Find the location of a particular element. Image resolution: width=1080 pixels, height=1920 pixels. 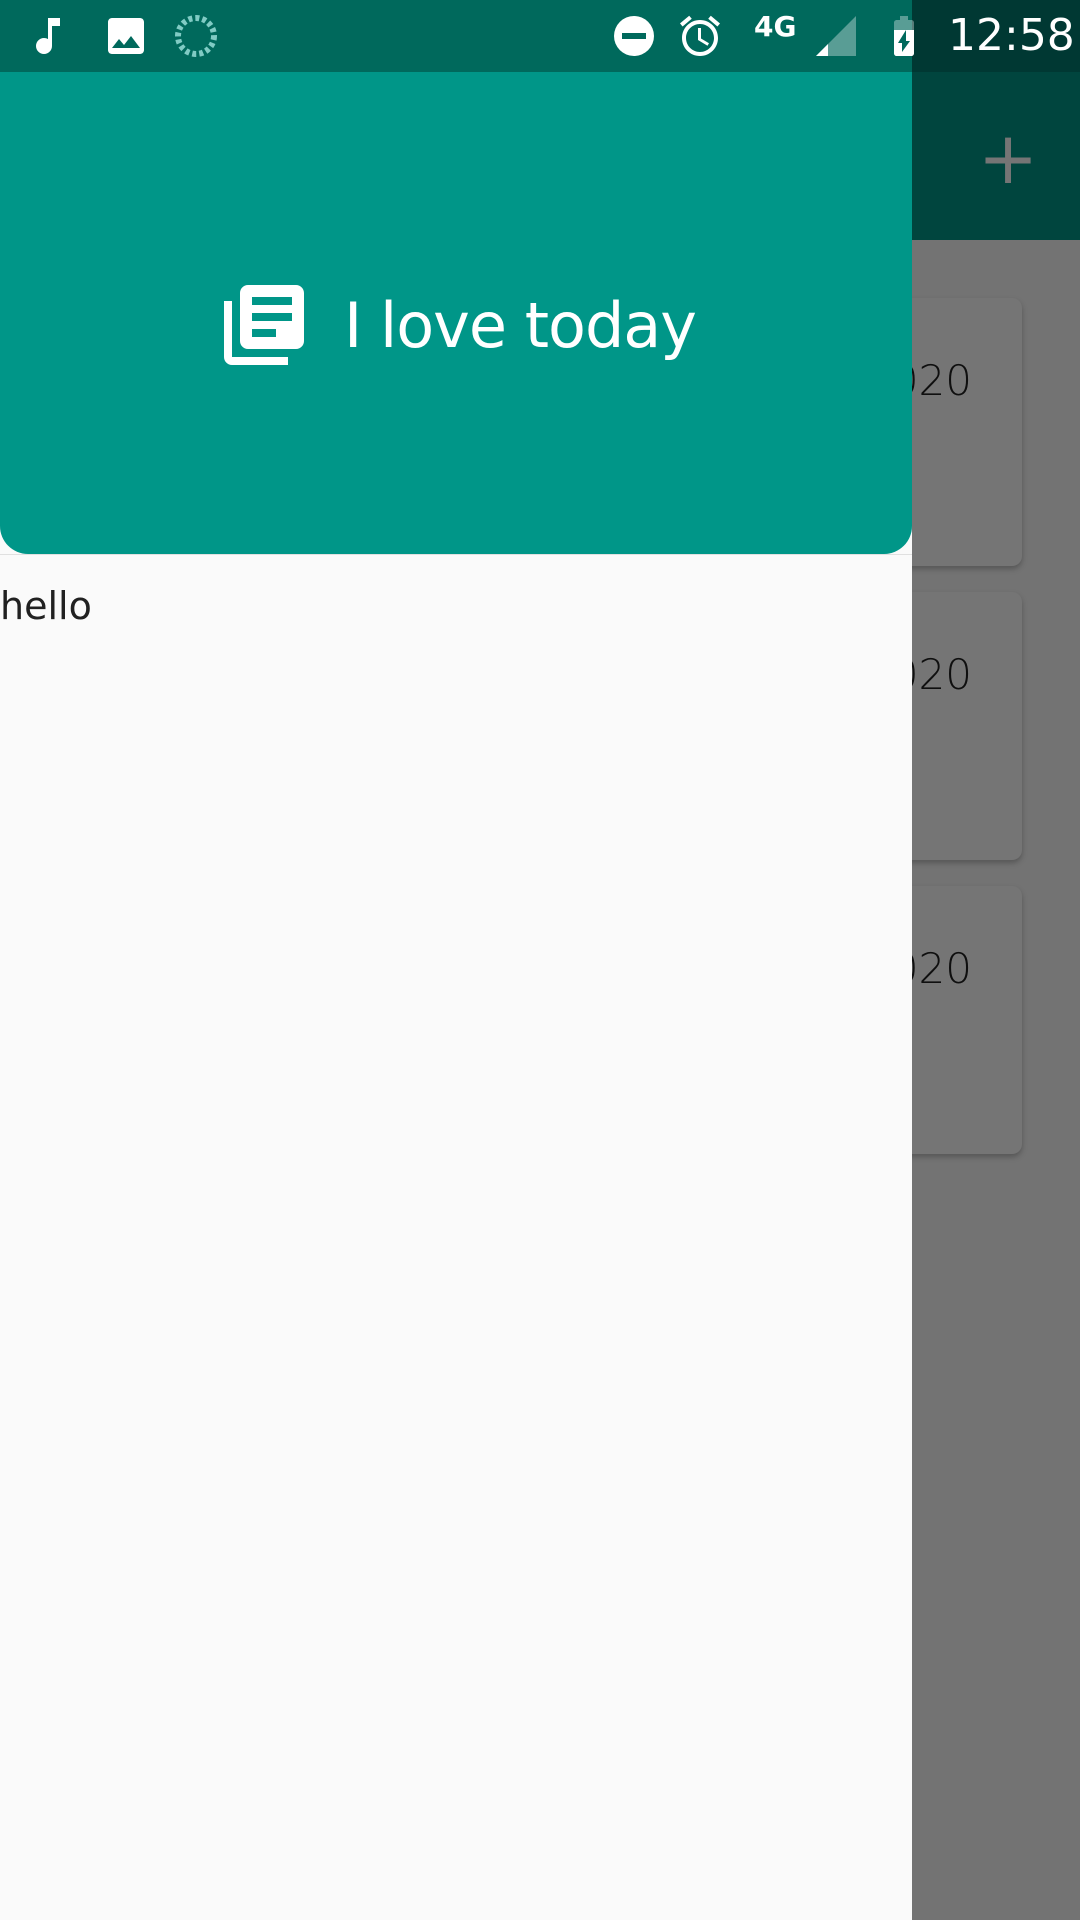

status-bar: 4G 12:58 is located at coordinates (540, 36).